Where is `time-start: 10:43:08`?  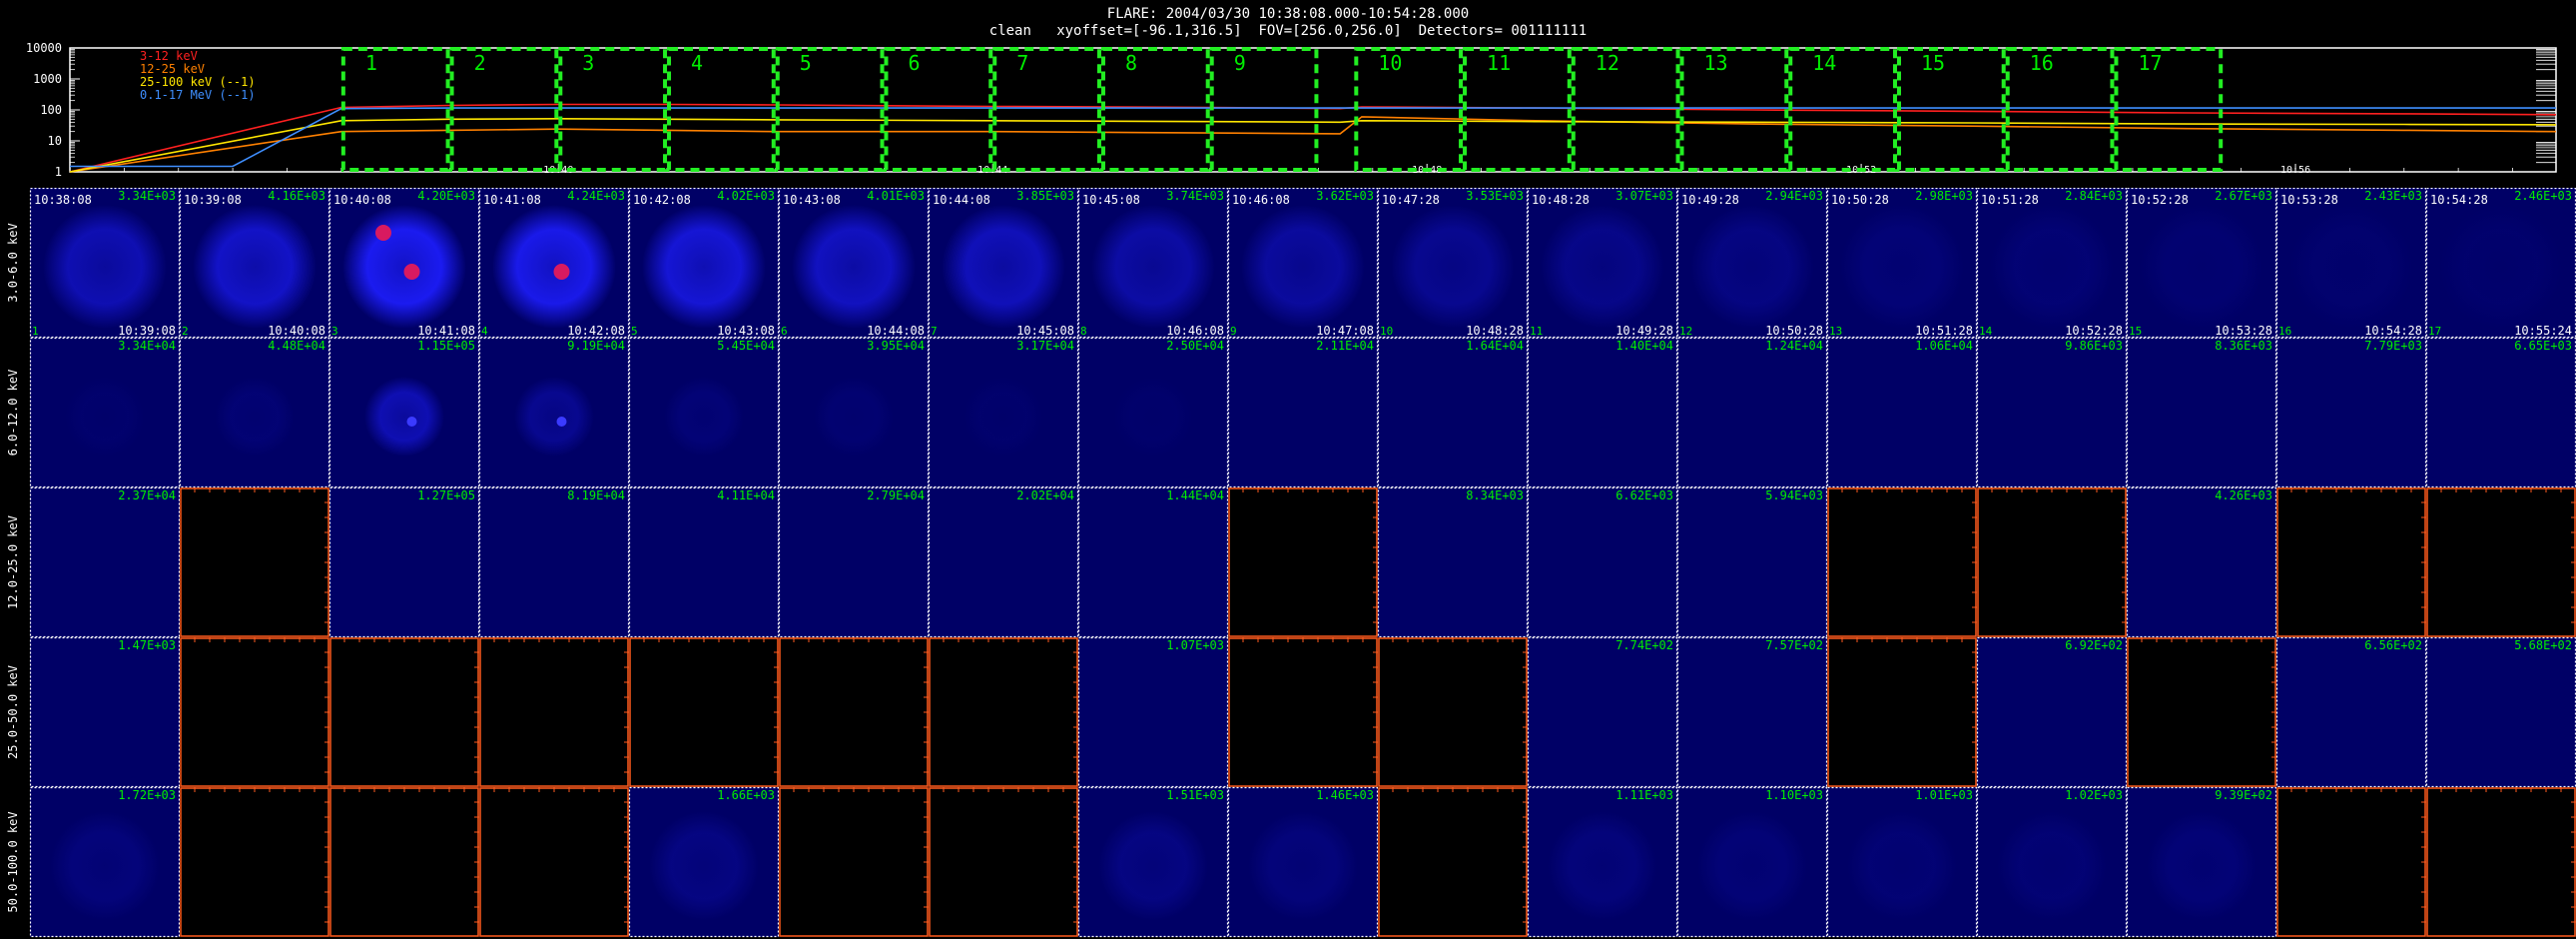
time-start: 10:43:08 is located at coordinates (812, 200).